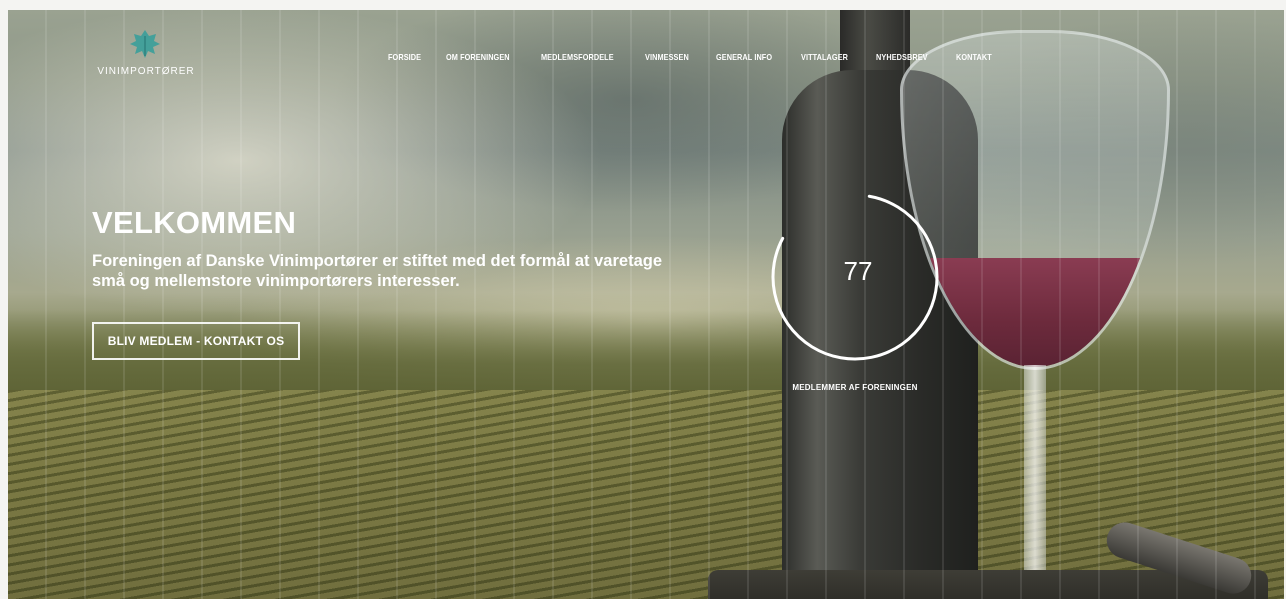 The height and width of the screenshot is (599, 1286). What do you see at coordinates (1035, 482) in the screenshot?
I see `glass-stem` at bounding box center [1035, 482].